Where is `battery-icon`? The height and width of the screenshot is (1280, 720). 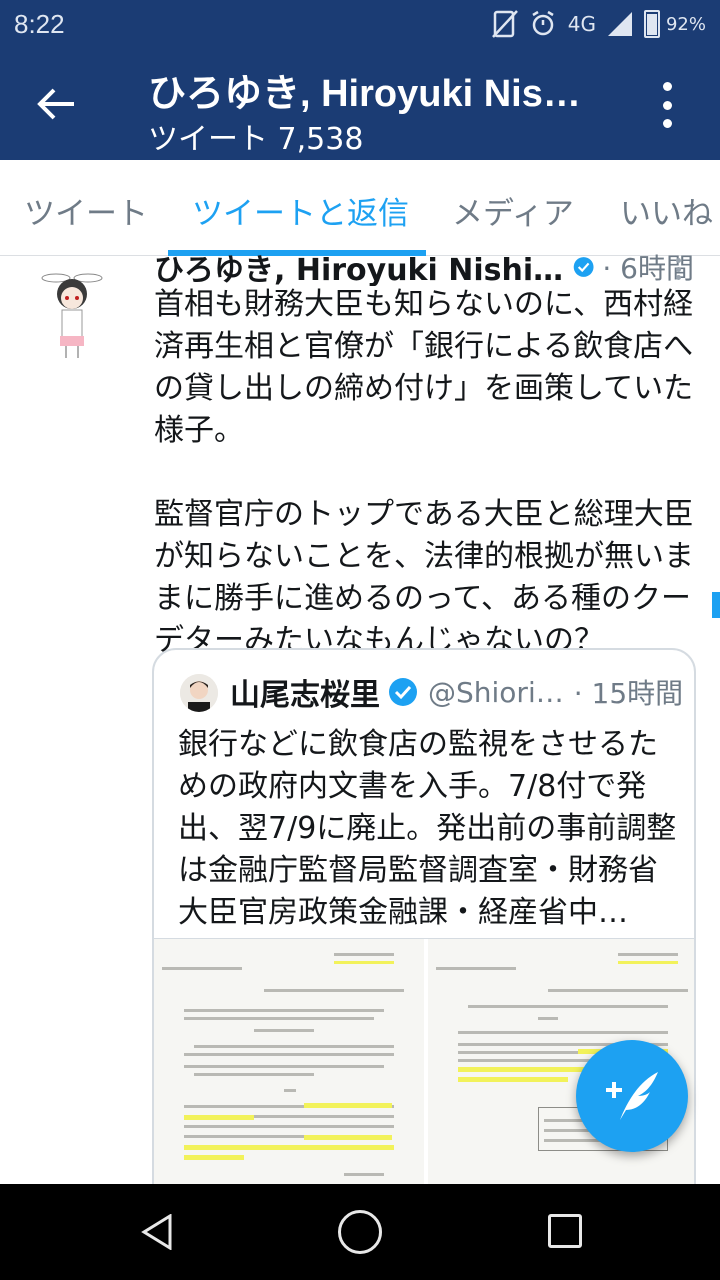
battery-icon is located at coordinates (651, 24).